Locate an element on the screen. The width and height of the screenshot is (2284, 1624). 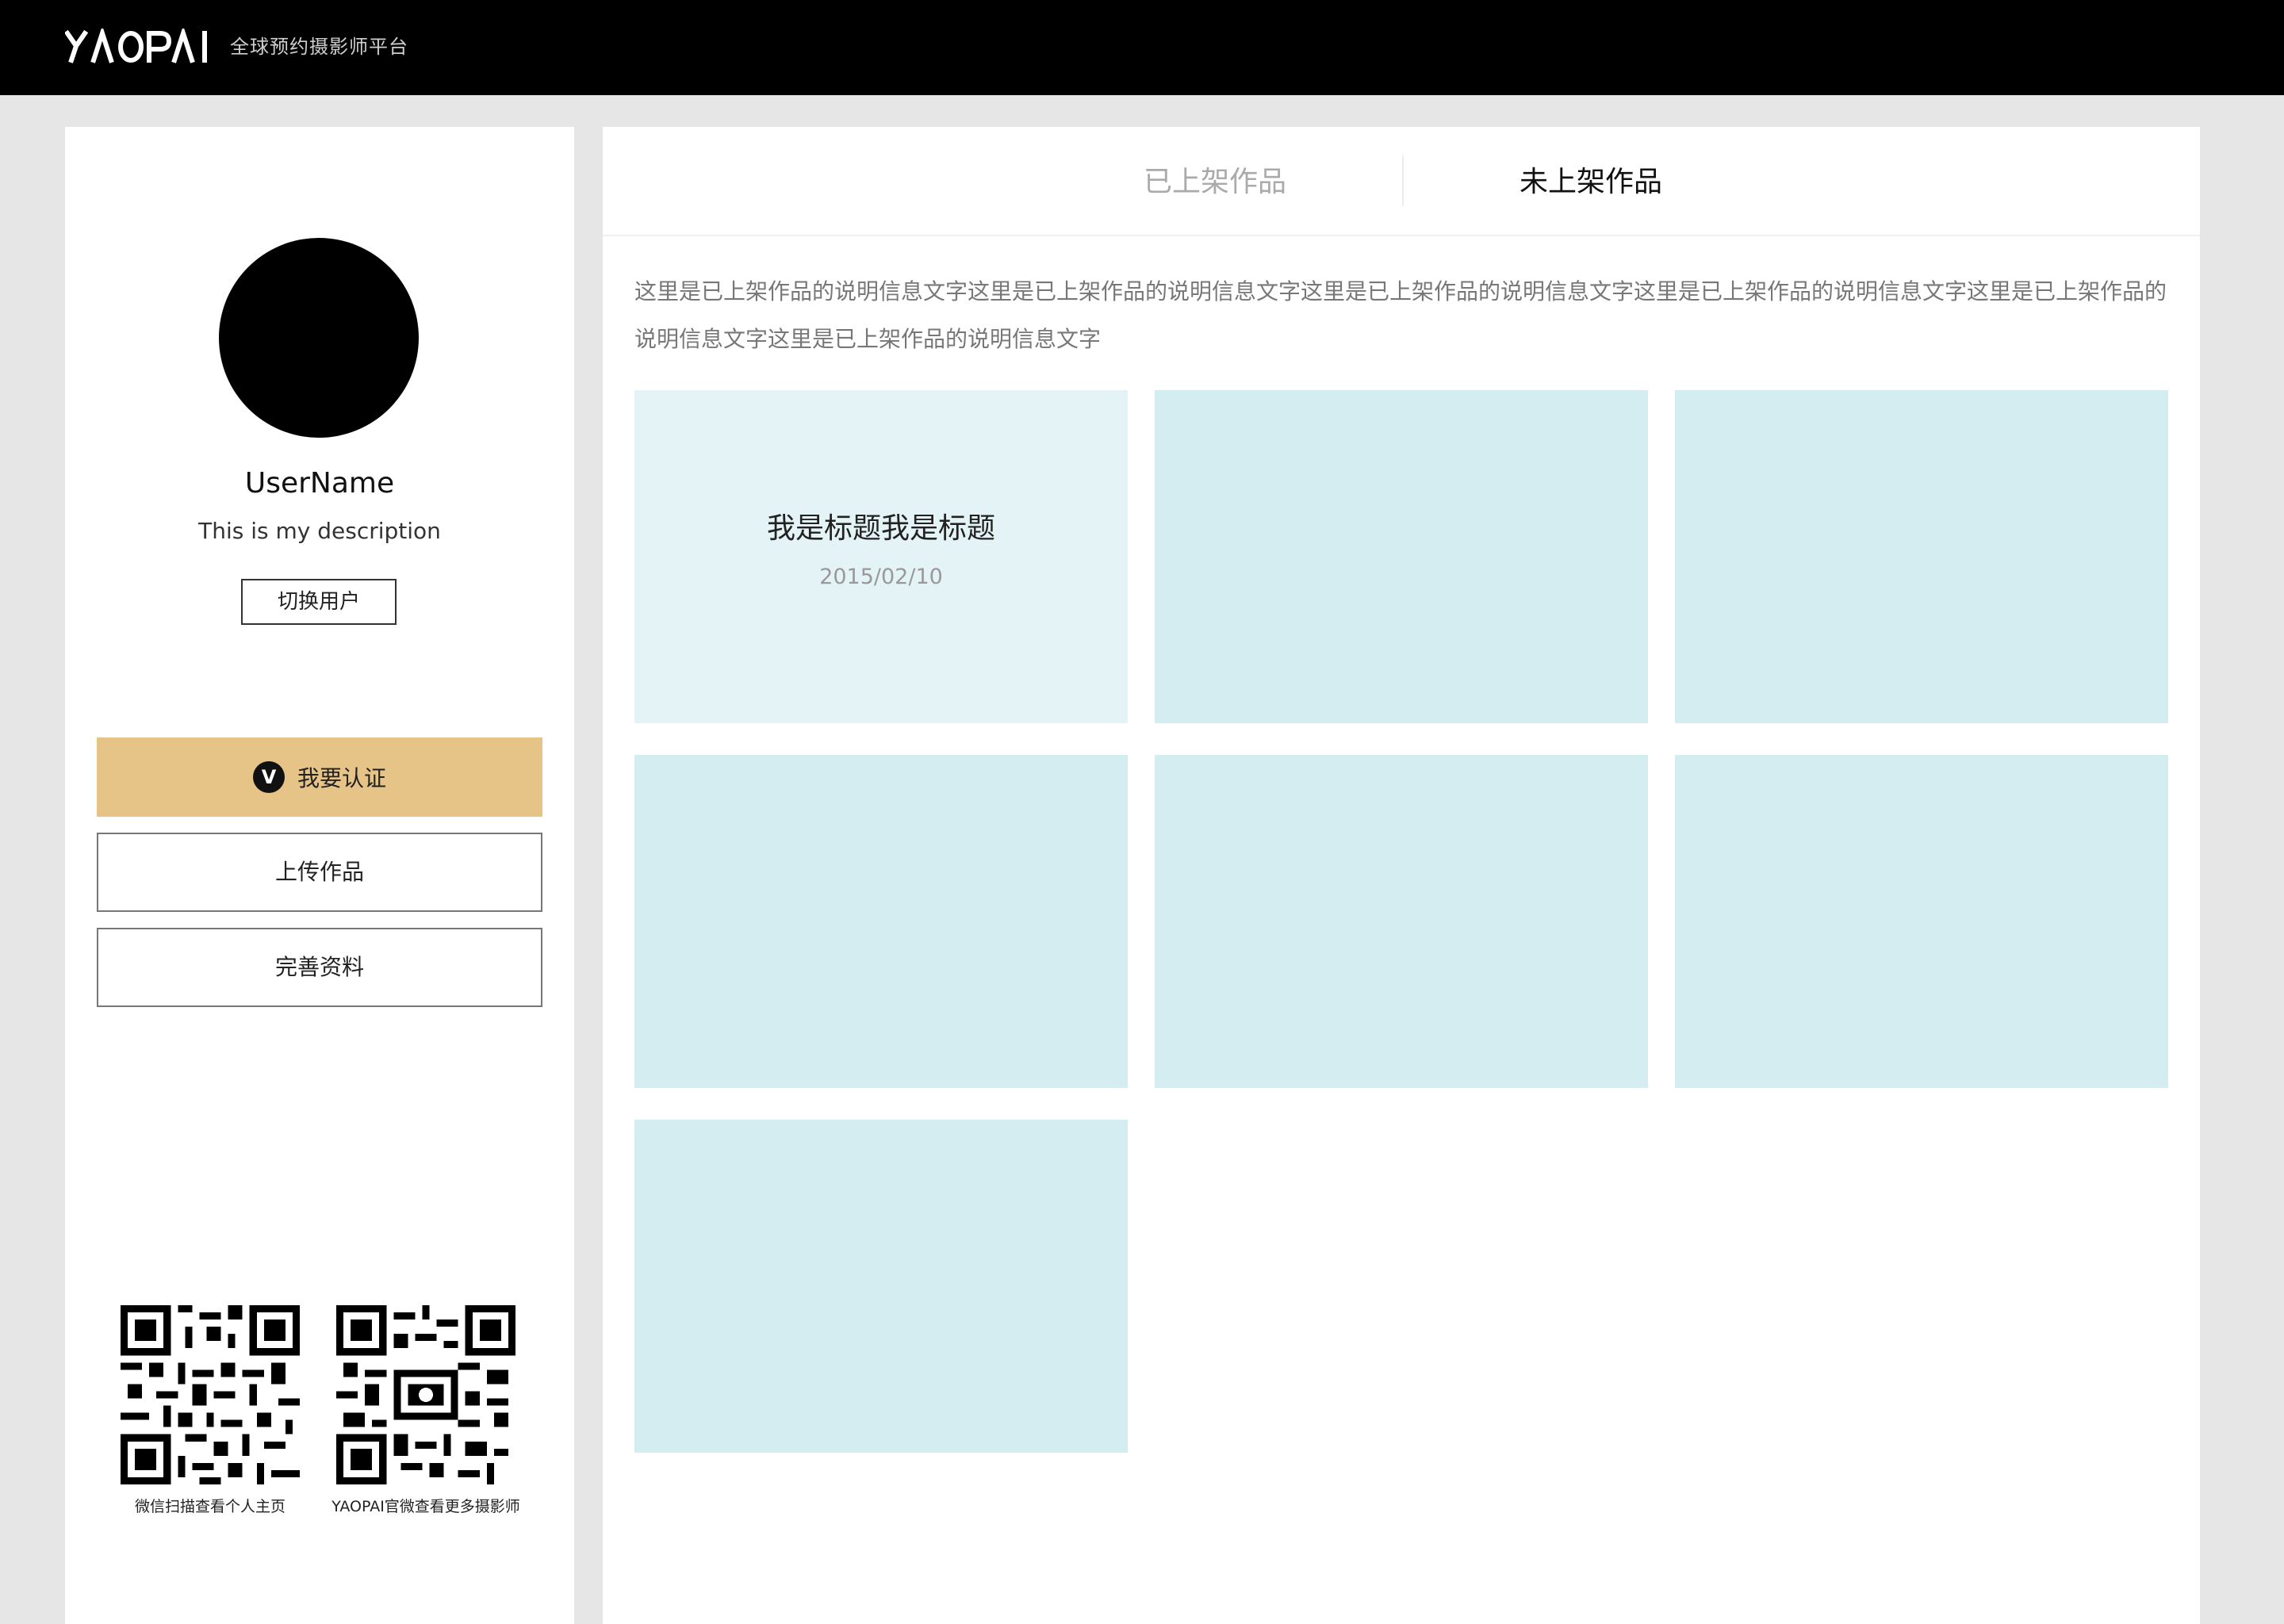
verified-v-icon: V is located at coordinates (268, 777).